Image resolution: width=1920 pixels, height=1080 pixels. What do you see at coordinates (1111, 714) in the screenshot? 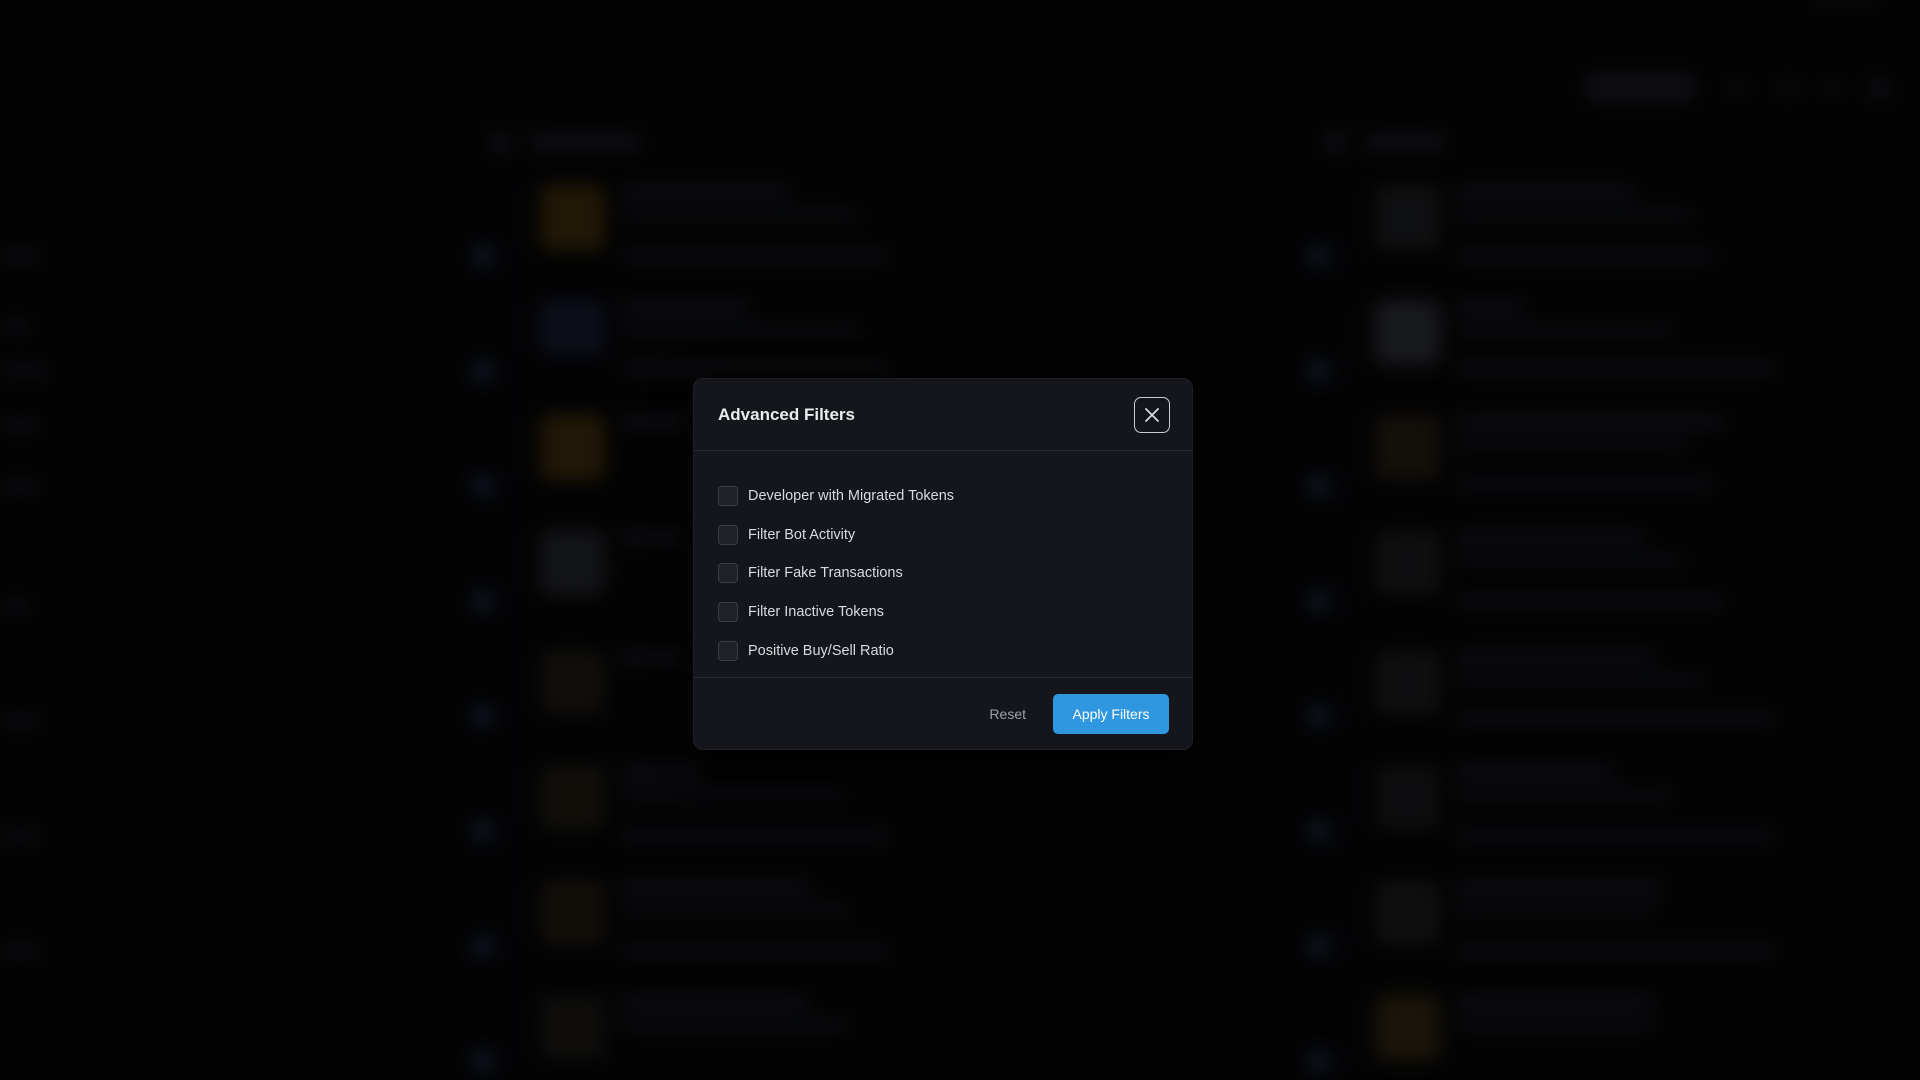
I see `apply-filters-button: Apply Filters` at bounding box center [1111, 714].